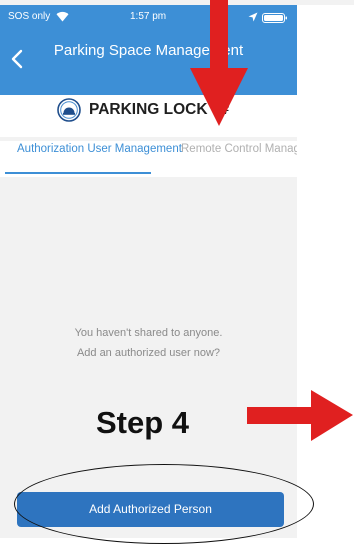 The height and width of the screenshot is (544, 354). I want to click on tab-label: Remote Control Management, so click(239, 149).